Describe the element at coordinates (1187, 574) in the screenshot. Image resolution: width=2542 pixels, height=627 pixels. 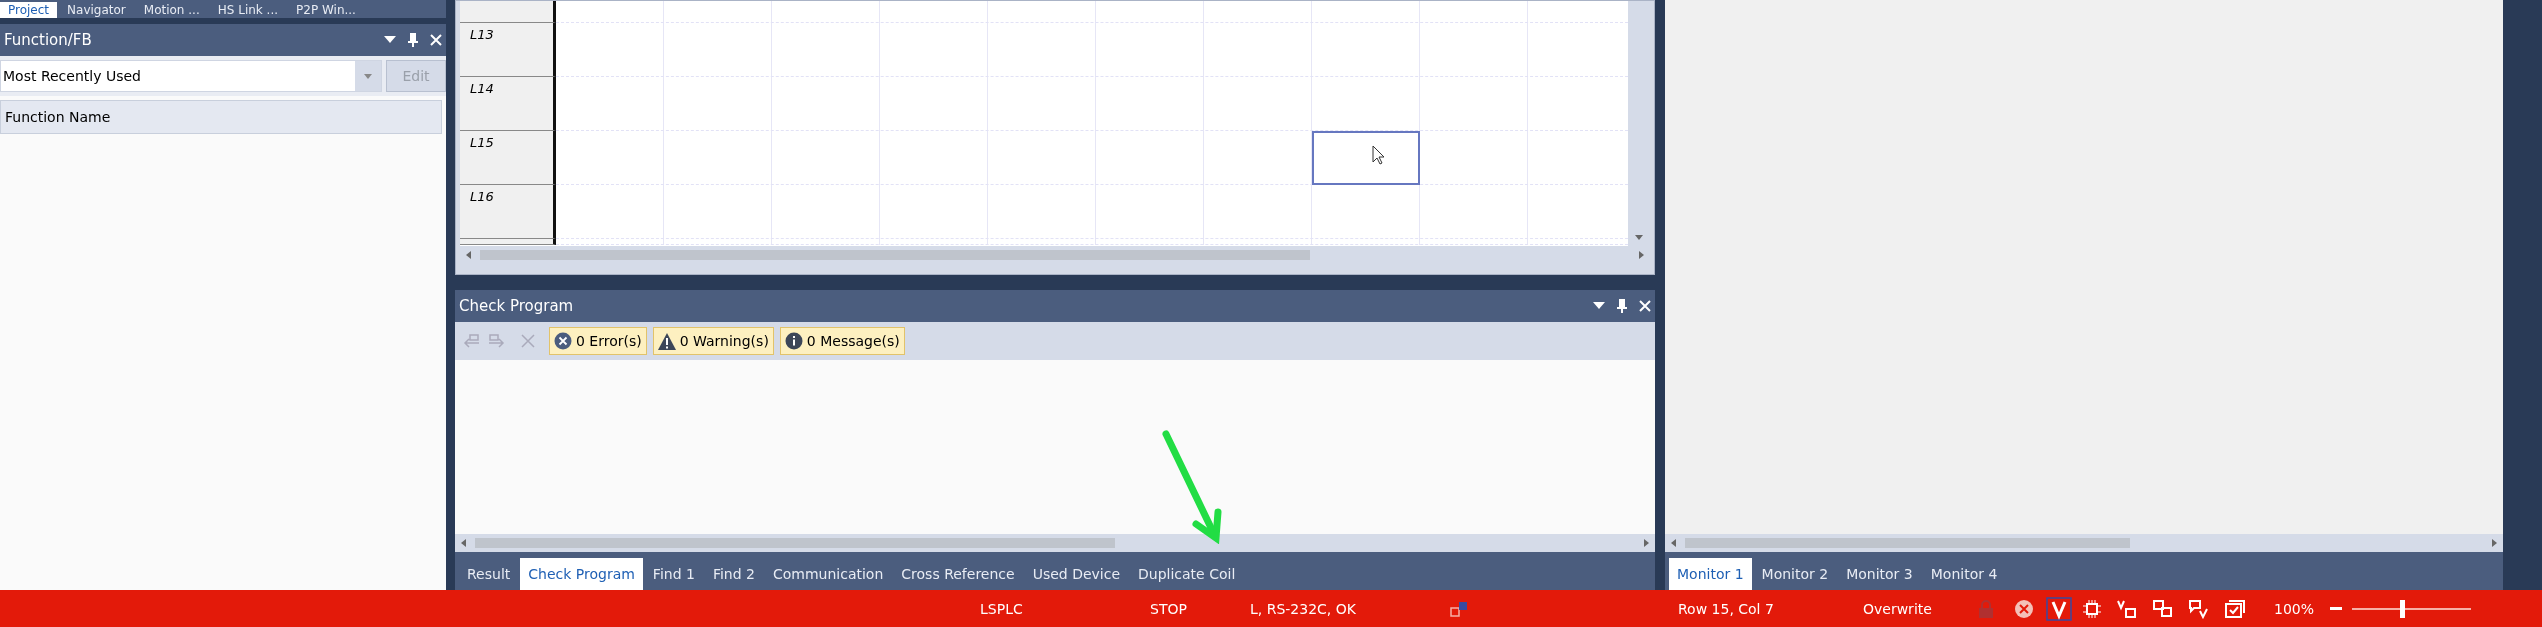
I see `output-tab: Duplicate Coil` at that location.